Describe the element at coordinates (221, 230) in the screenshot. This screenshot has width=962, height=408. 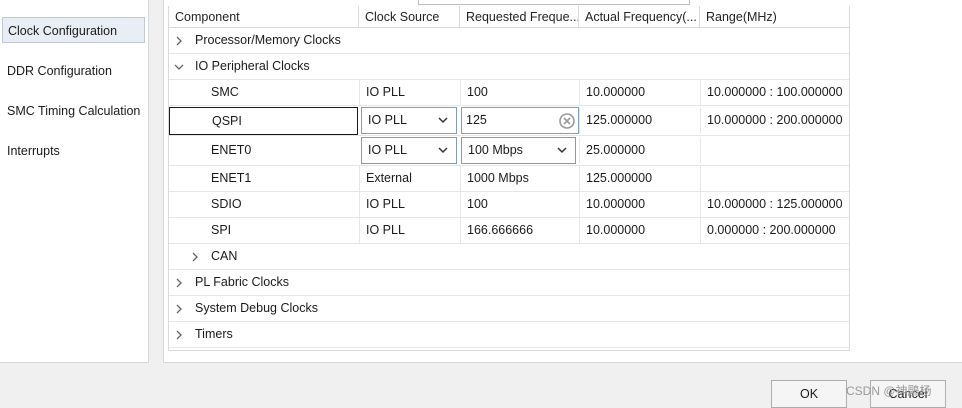
I see `component-cell: SPI` at that location.